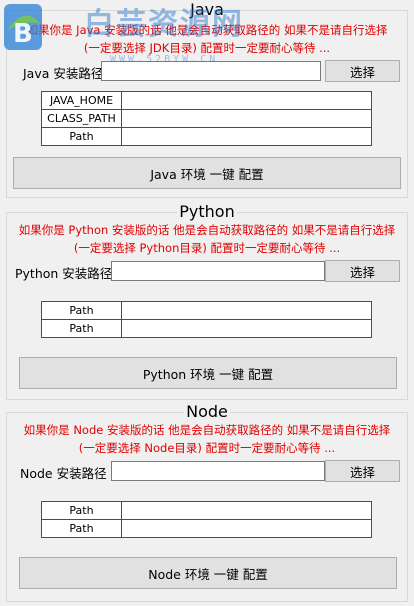 This screenshot has width=414, height=606. Describe the element at coordinates (362, 471) in the screenshot. I see `node-browse-button: 选择` at that location.